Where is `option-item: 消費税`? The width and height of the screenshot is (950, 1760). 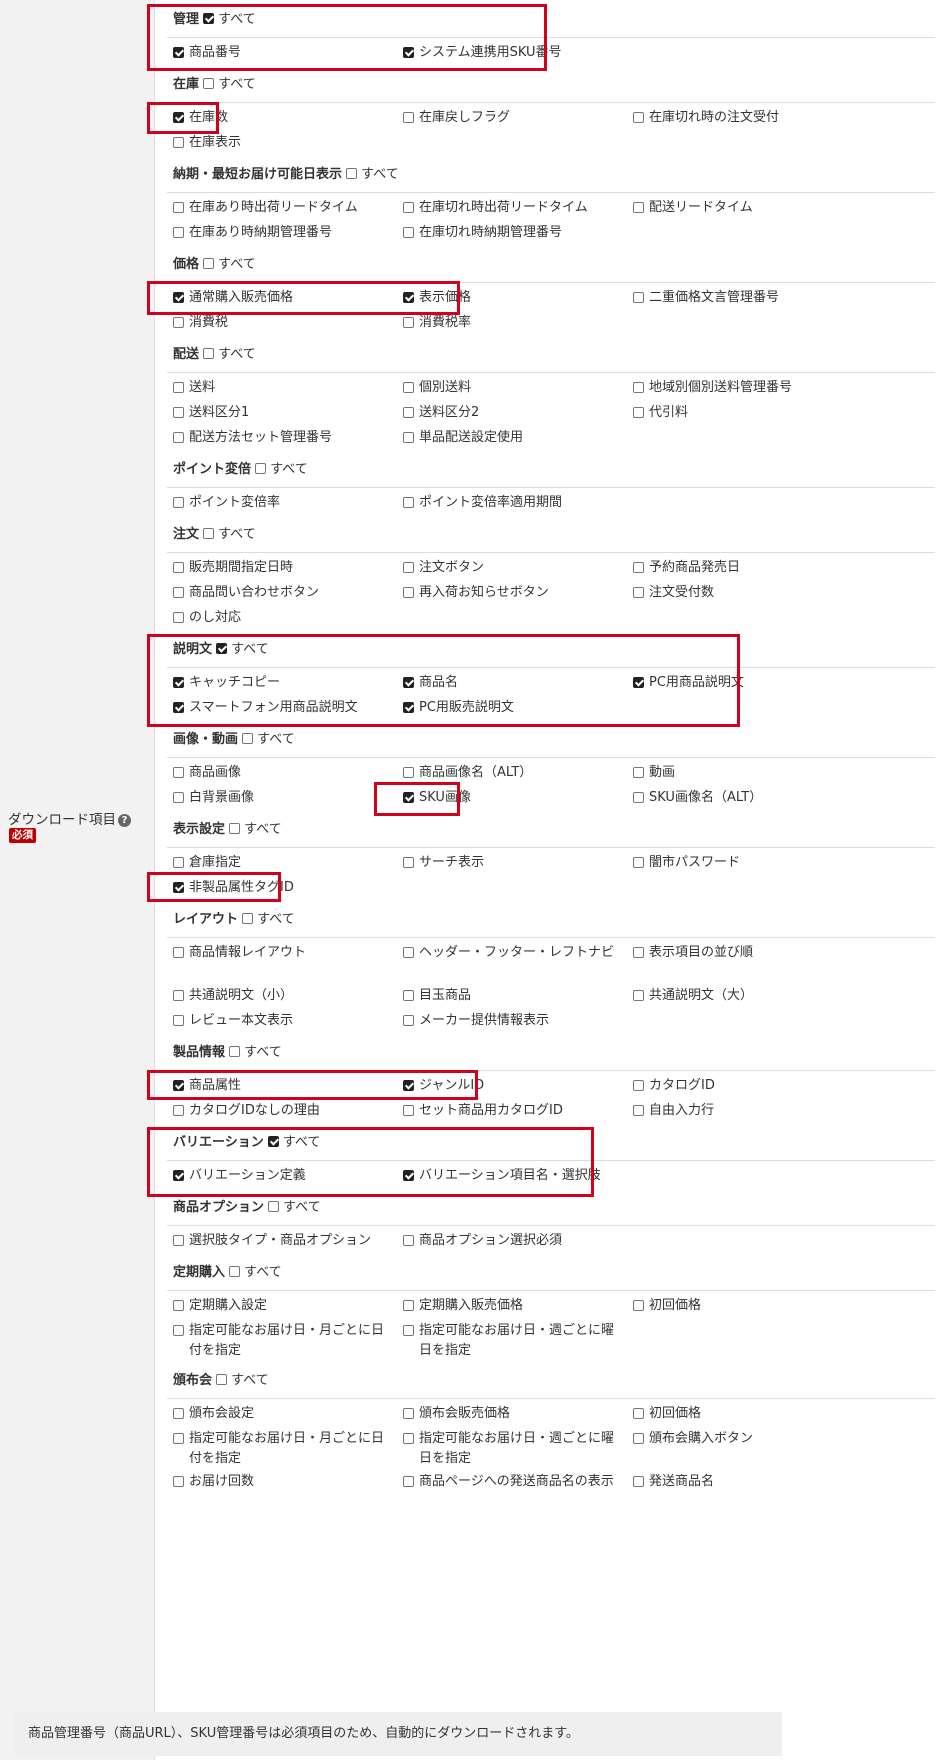
option-item: 消費税 is located at coordinates (283, 323).